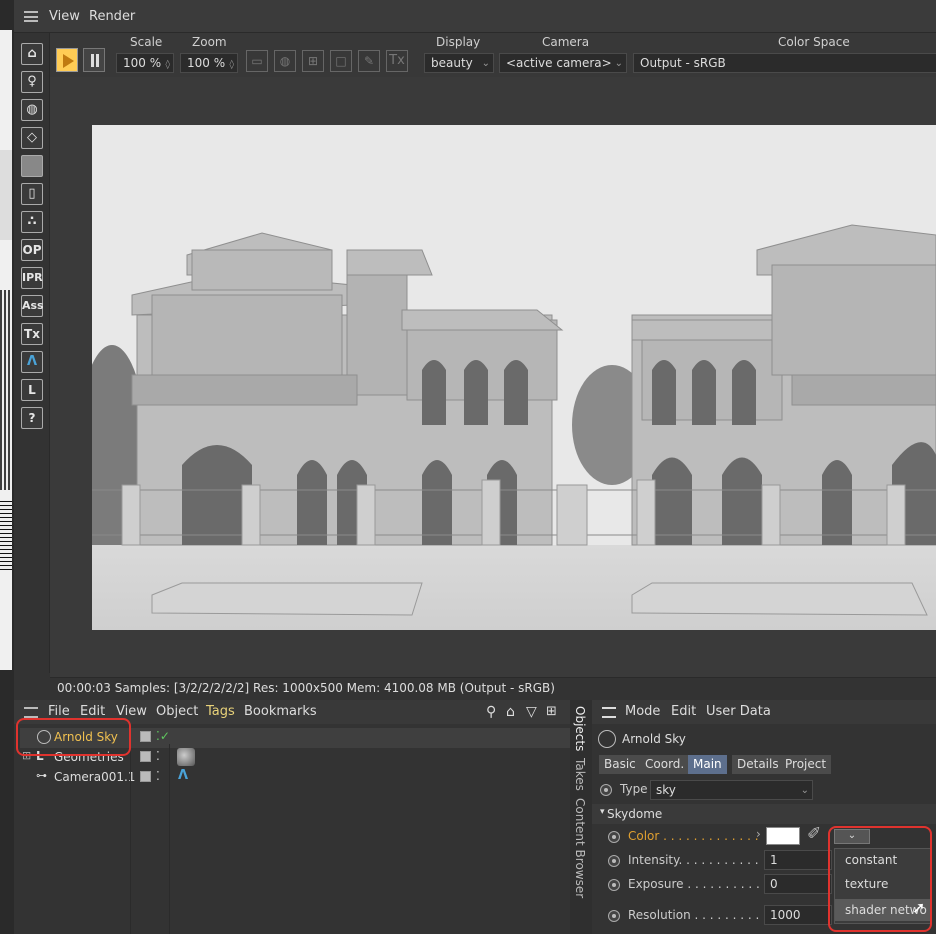 This screenshot has height=934, width=936. I want to click on monitor-icon: ▭, so click(257, 61).